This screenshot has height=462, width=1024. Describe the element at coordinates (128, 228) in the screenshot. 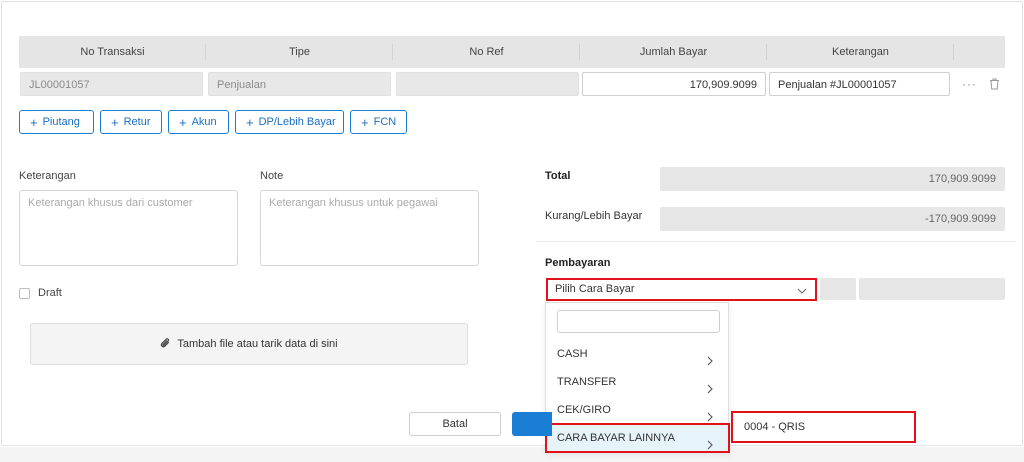

I see `keterangan-textarea: Keterangan khusus dari customer` at that location.